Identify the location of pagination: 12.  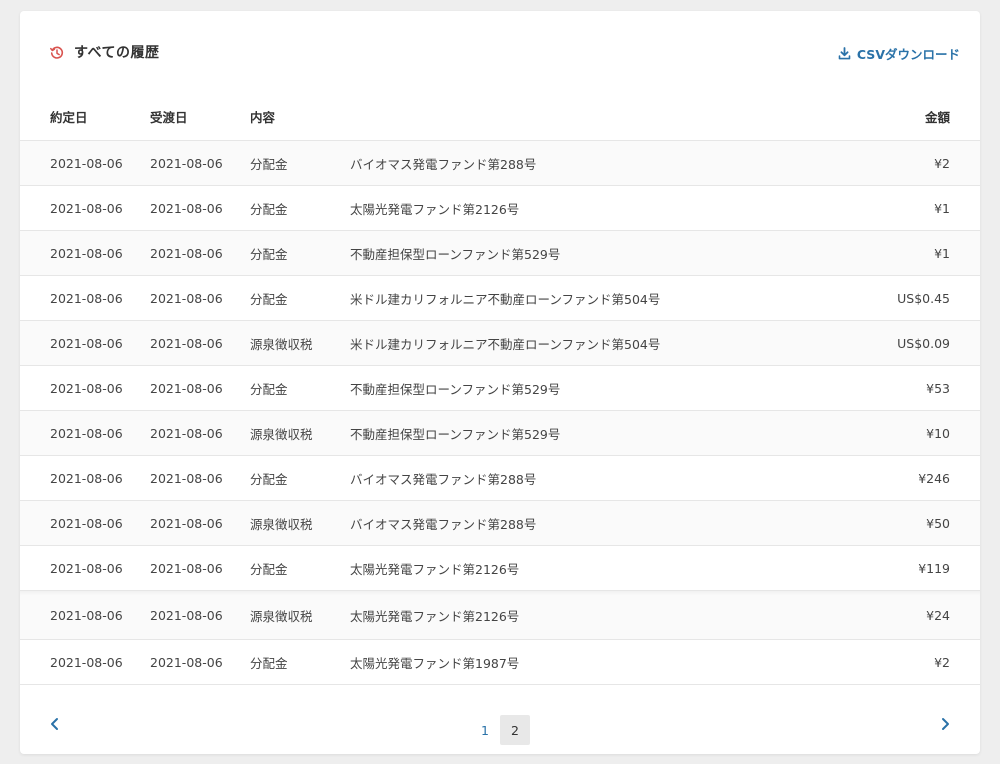
(500, 724).